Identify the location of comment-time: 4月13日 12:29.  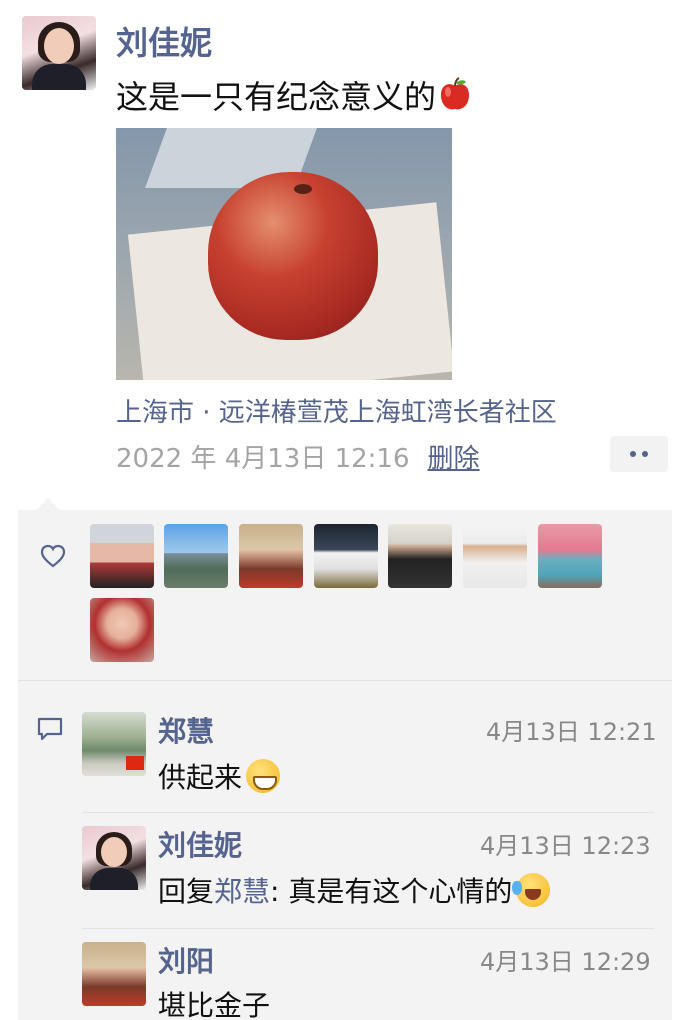
(565, 962).